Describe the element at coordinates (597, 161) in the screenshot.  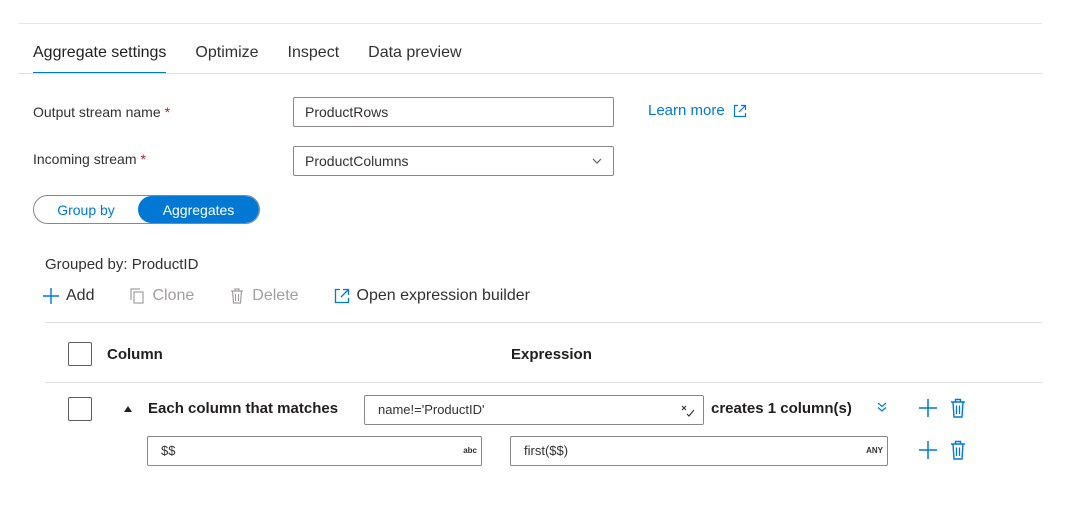
I see `chevron-down-icon` at that location.